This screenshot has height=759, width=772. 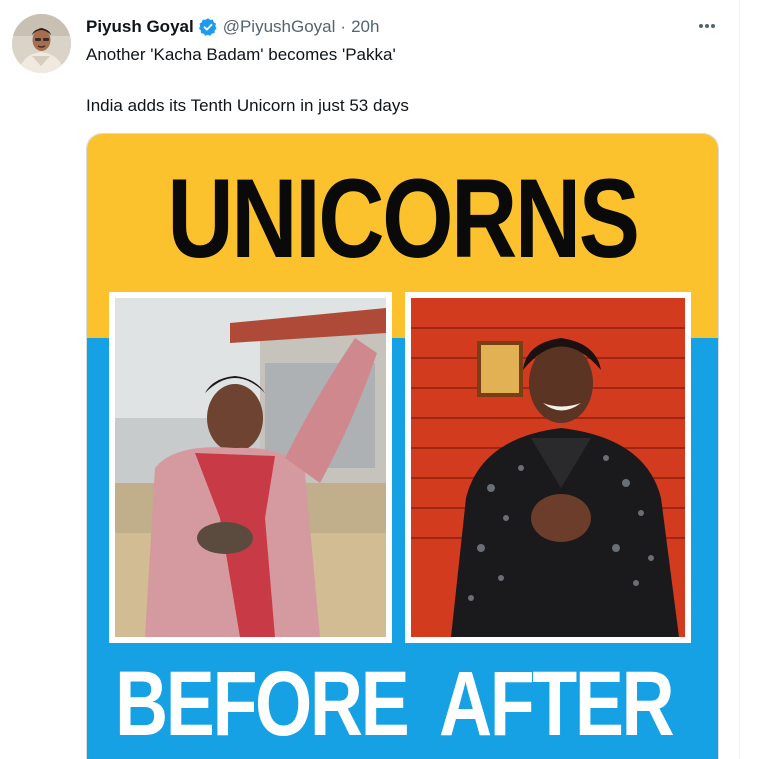 What do you see at coordinates (739, 379) in the screenshot?
I see `column-divider` at bounding box center [739, 379].